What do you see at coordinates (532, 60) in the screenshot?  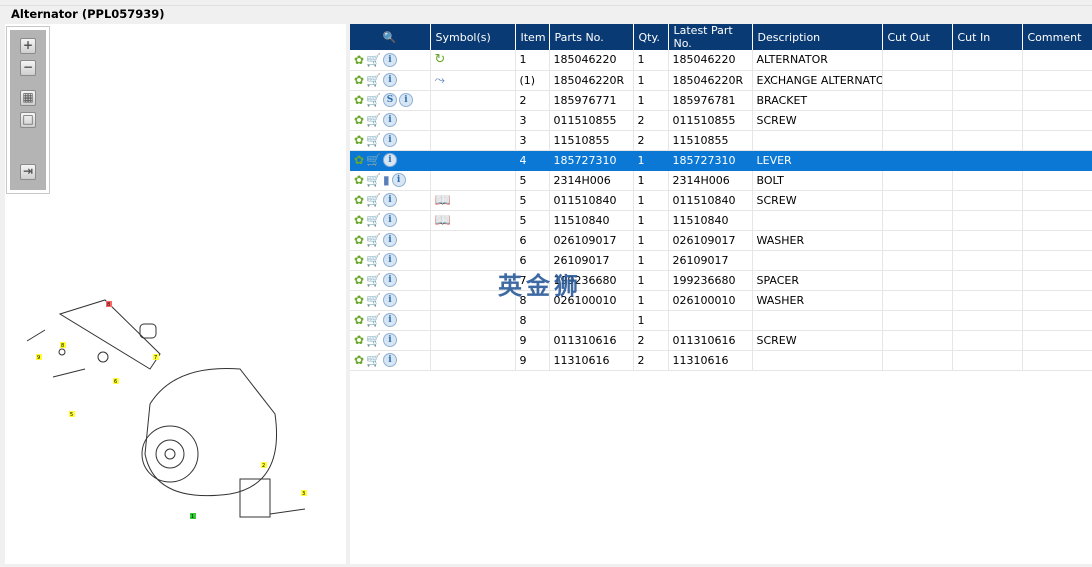 I see `item-cell: 1` at bounding box center [532, 60].